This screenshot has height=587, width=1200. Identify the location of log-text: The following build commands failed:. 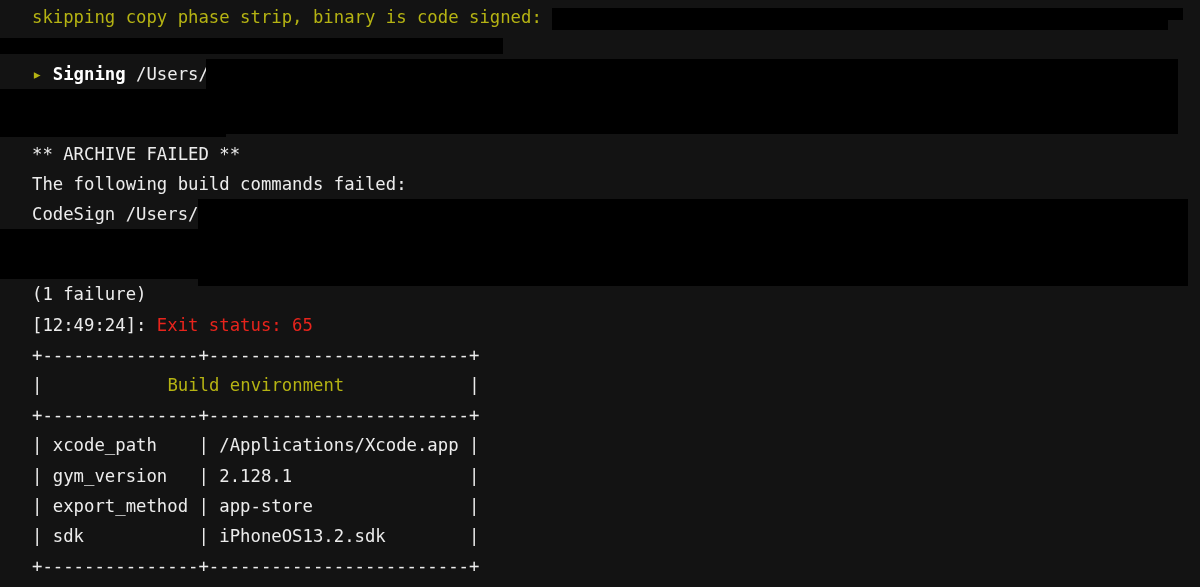
(219, 185).